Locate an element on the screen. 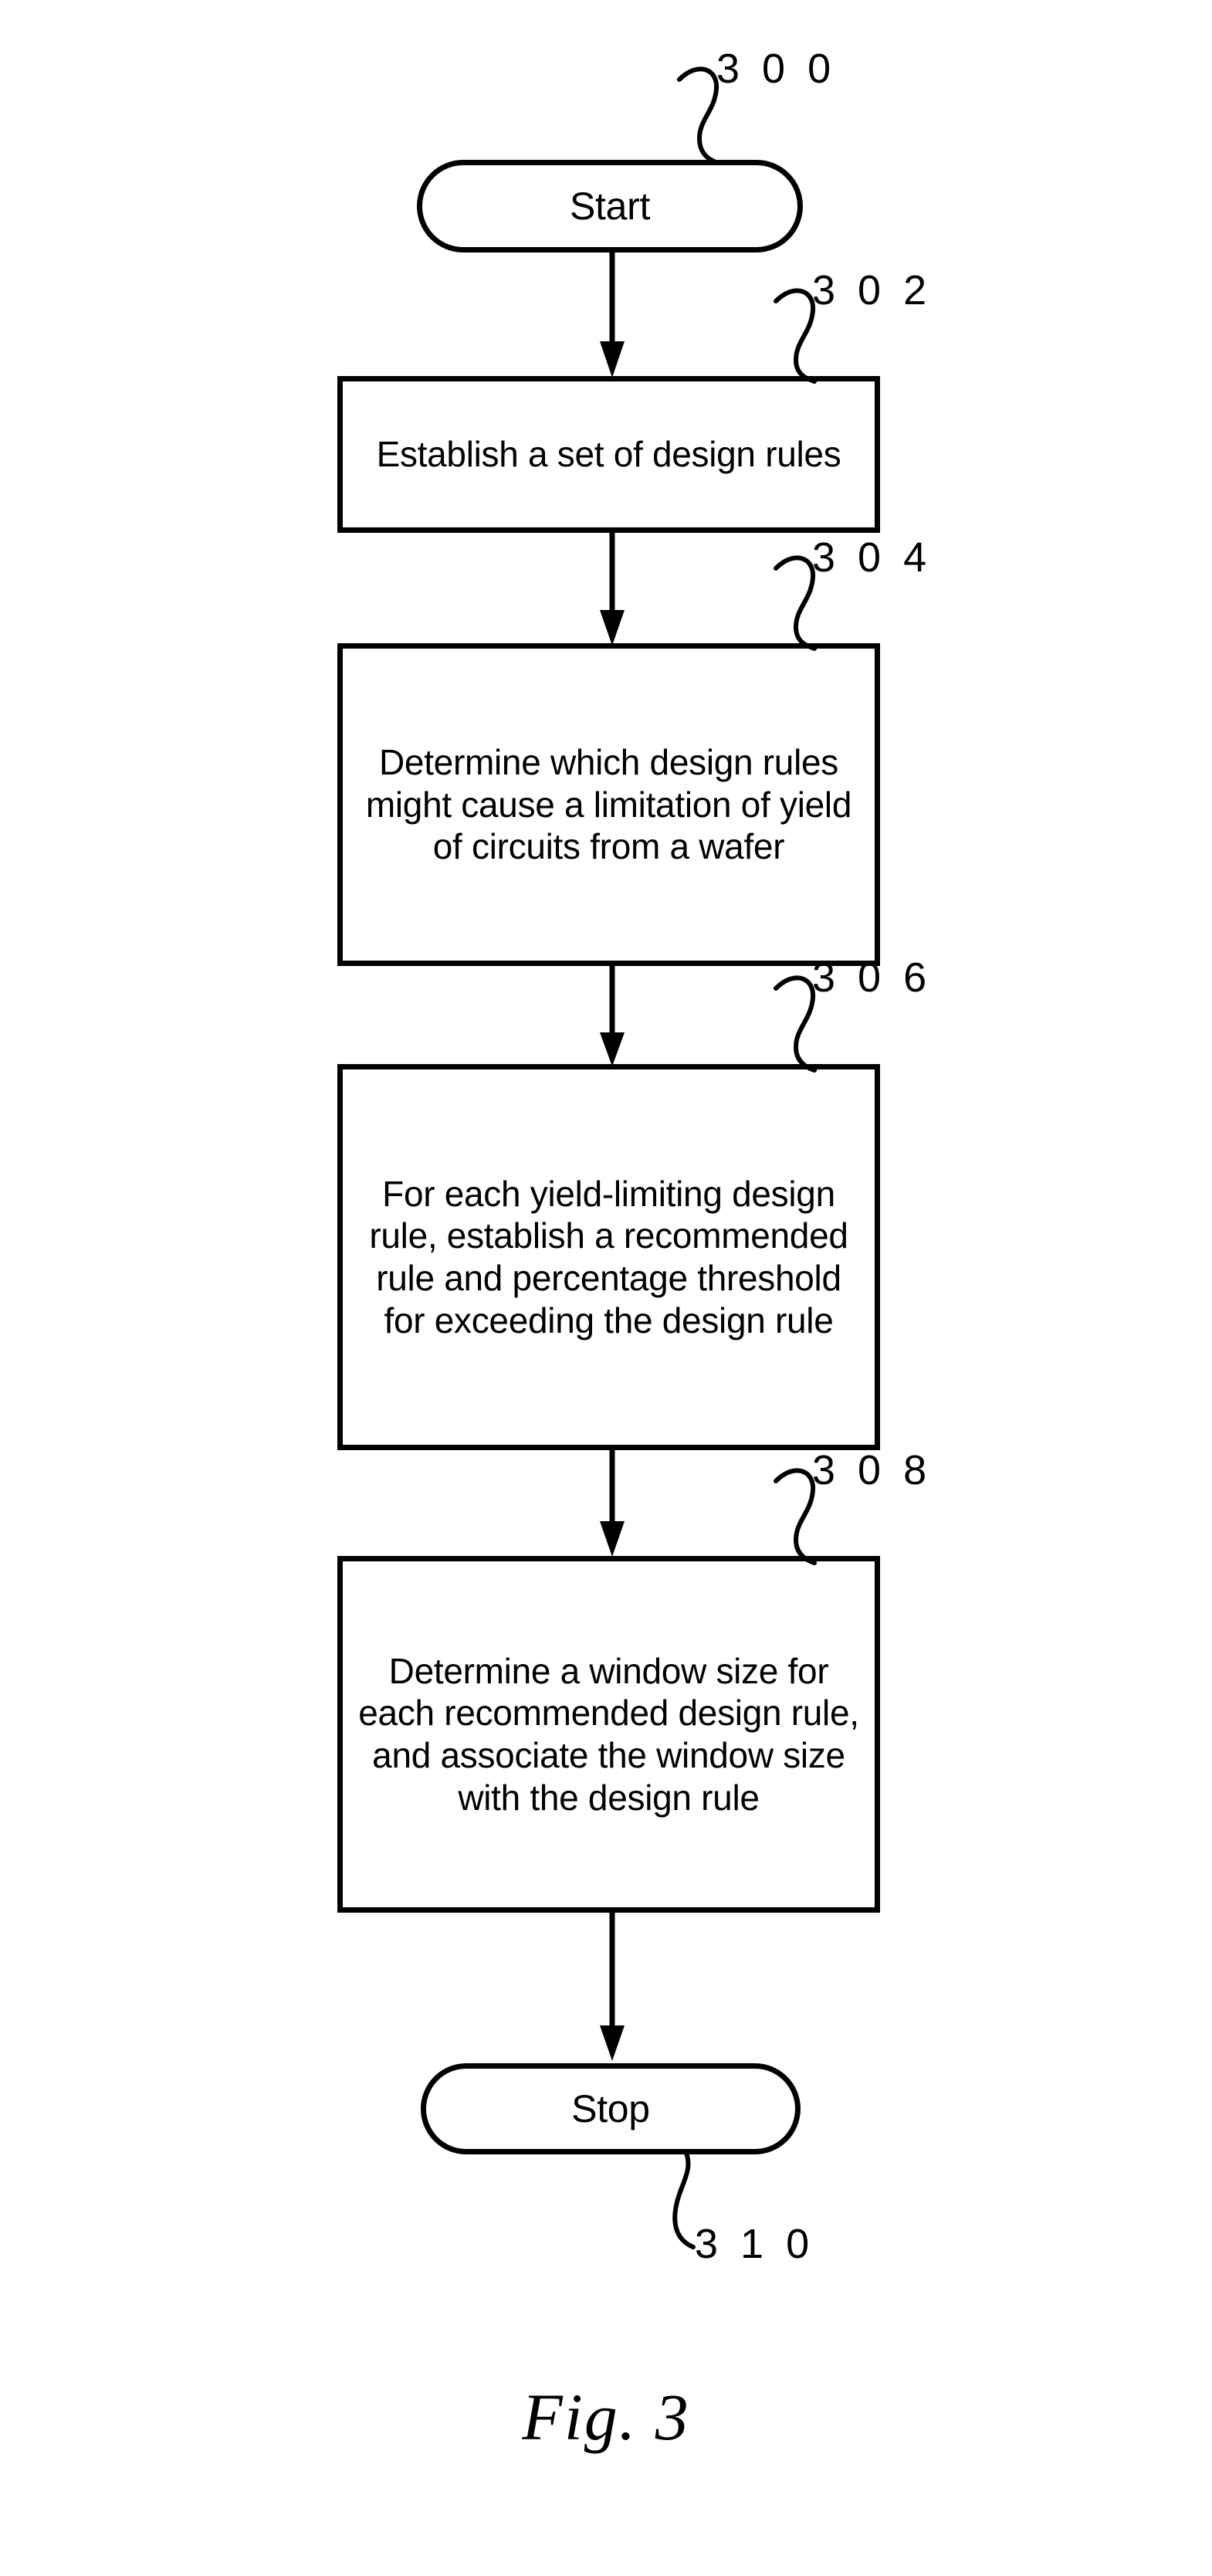 The image size is (1212, 2576). ref-label-308: 3 0 8 is located at coordinates (872, 1470).